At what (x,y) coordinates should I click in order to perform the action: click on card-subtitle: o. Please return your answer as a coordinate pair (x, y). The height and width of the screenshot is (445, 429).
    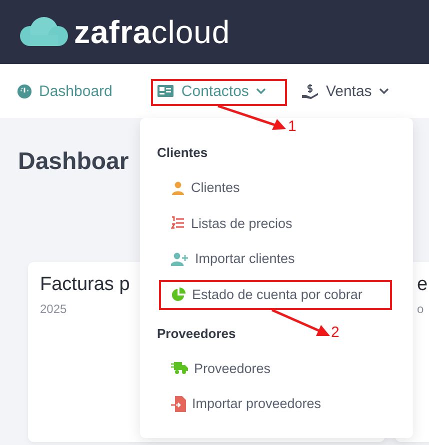
    Looking at the image, I should click on (420, 309).